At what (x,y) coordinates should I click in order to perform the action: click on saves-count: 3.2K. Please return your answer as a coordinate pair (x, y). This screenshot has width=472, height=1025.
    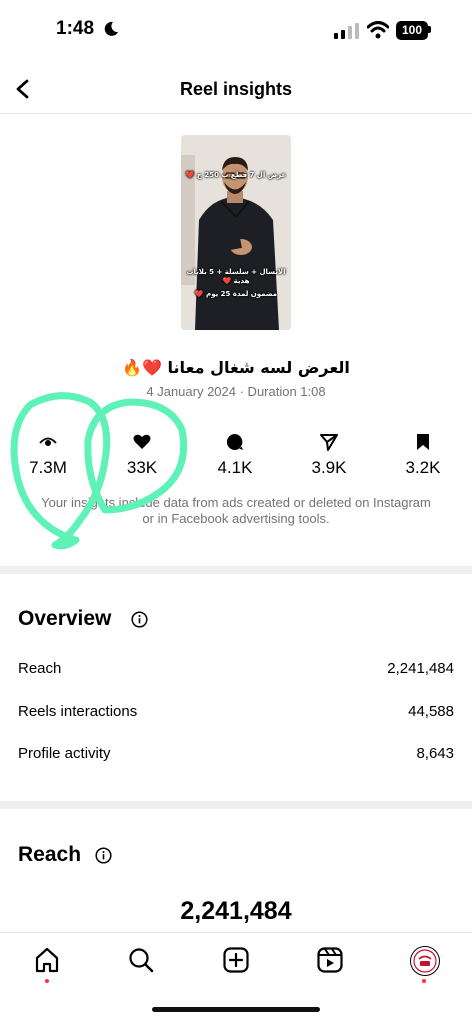
    Looking at the image, I should click on (423, 467).